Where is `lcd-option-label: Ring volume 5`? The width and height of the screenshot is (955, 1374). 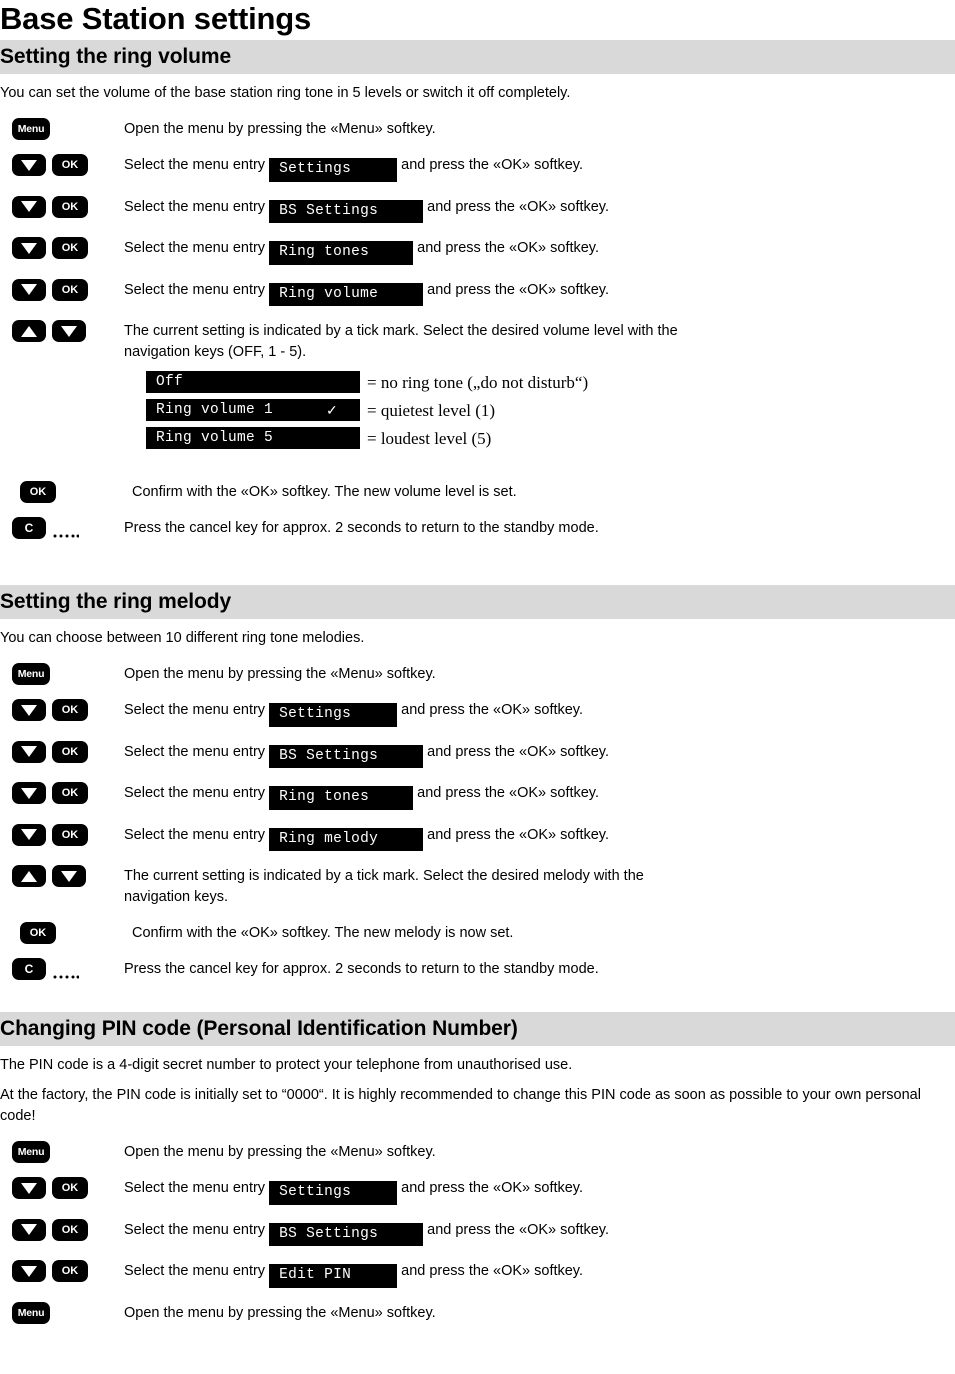
lcd-option-label: Ring volume 5 is located at coordinates (215, 437).